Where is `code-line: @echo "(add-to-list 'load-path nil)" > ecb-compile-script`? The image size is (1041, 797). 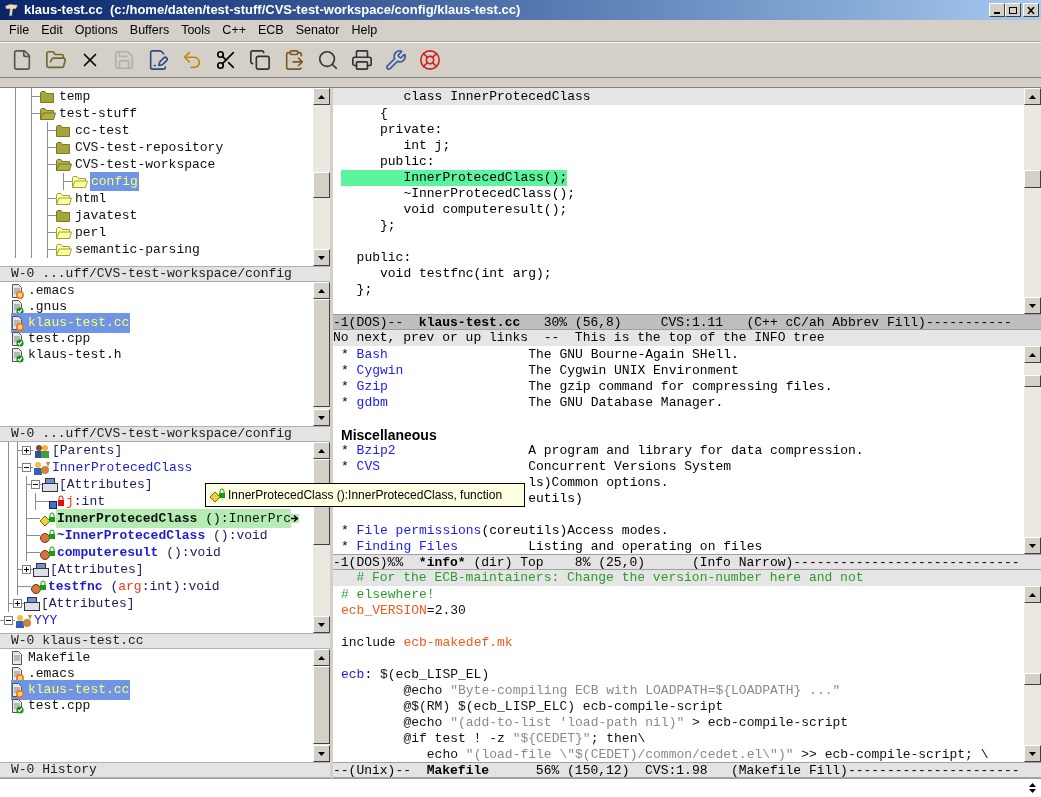
code-line: @echo "(add-to-list 'load-path nil)" > ecb-compile-script is located at coordinates (625, 722).